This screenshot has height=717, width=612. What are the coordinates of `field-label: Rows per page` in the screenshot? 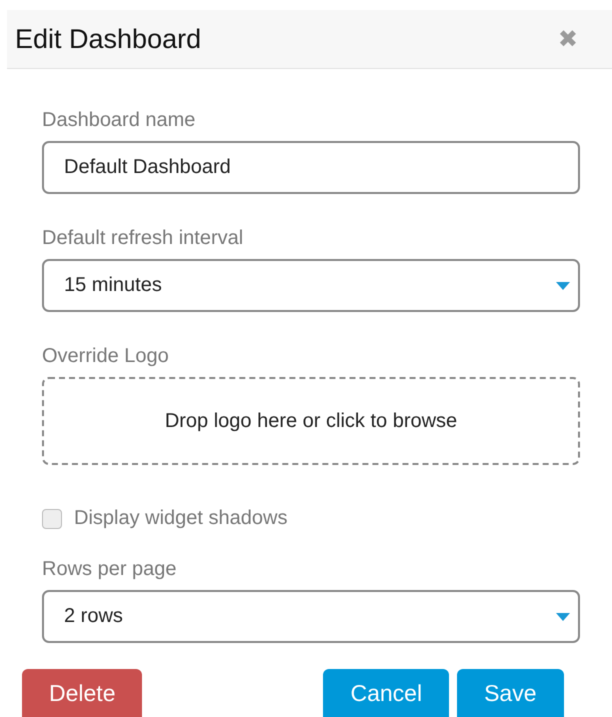 It's located at (110, 569).